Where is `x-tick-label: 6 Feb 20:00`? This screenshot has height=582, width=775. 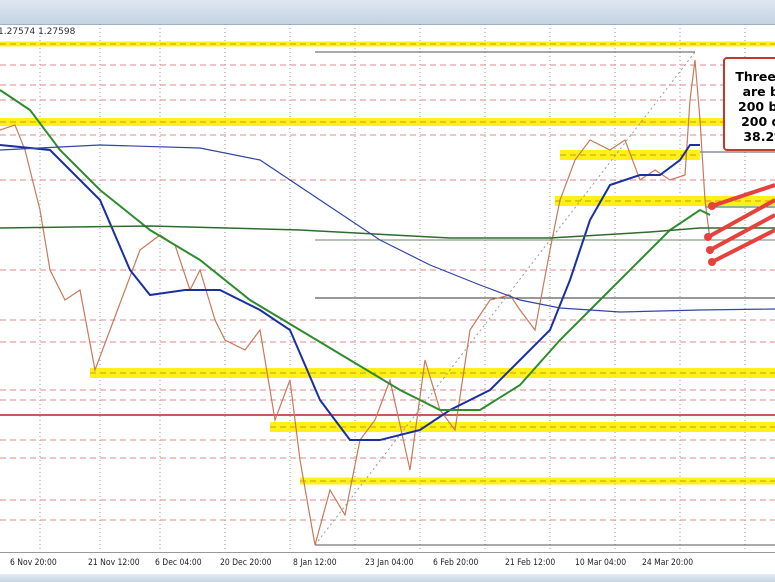 x-tick-label: 6 Feb 20:00 is located at coordinates (456, 563).